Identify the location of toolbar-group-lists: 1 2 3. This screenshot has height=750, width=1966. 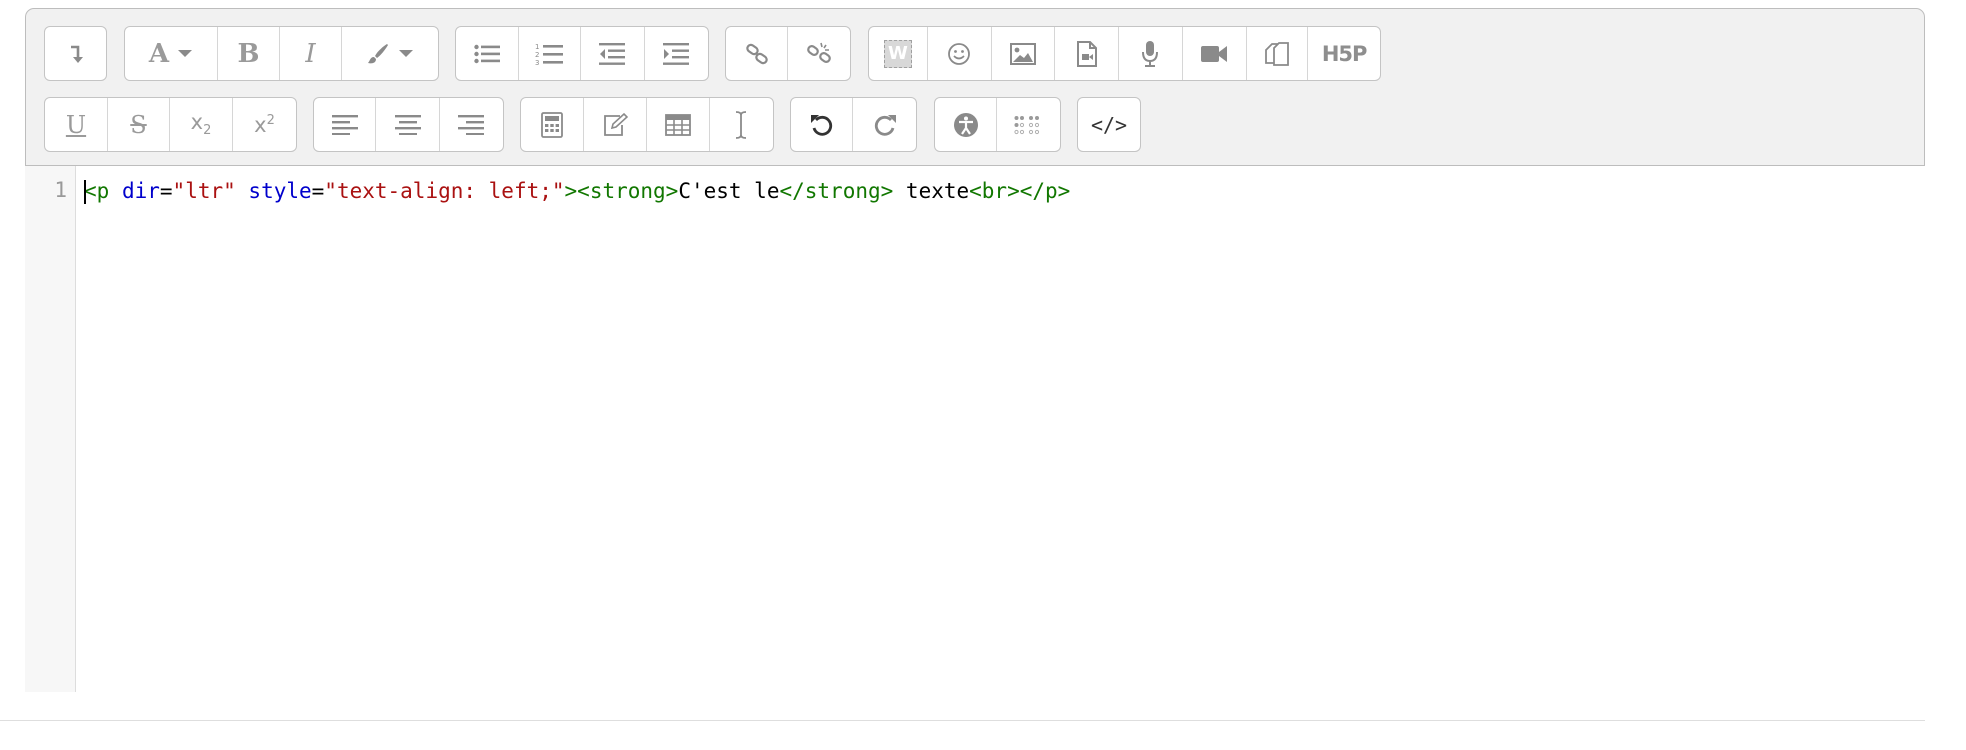
(582, 53).